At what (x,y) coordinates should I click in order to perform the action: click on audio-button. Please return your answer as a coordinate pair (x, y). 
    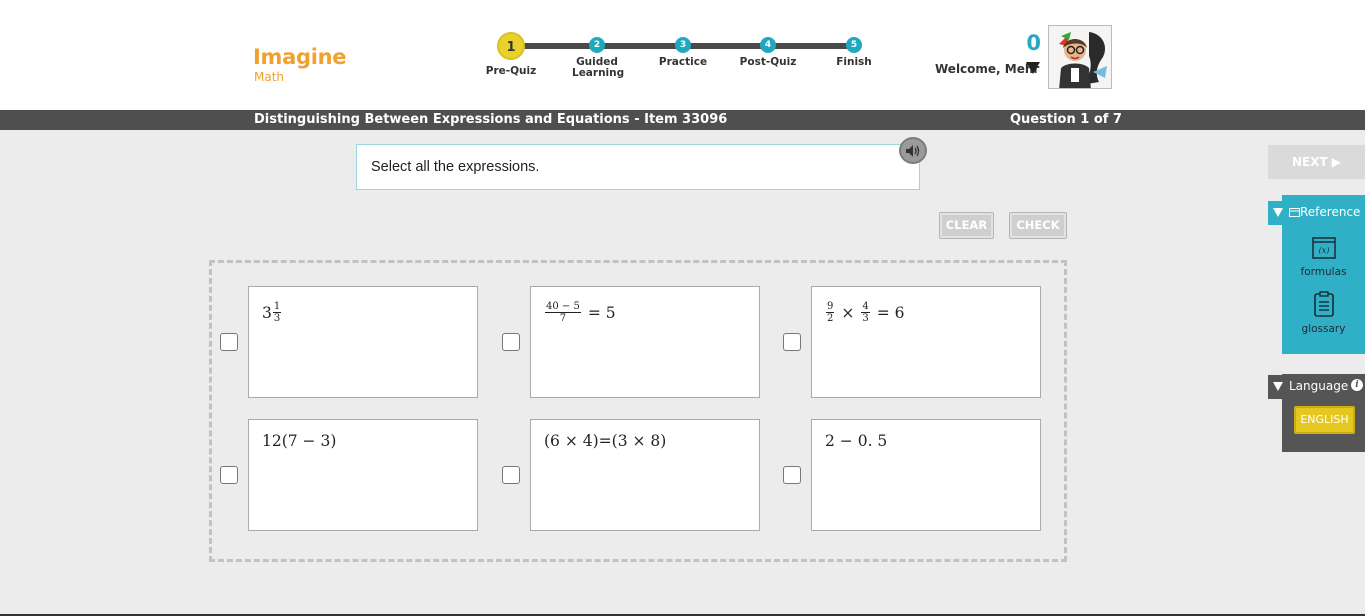
    Looking at the image, I should click on (913, 150).